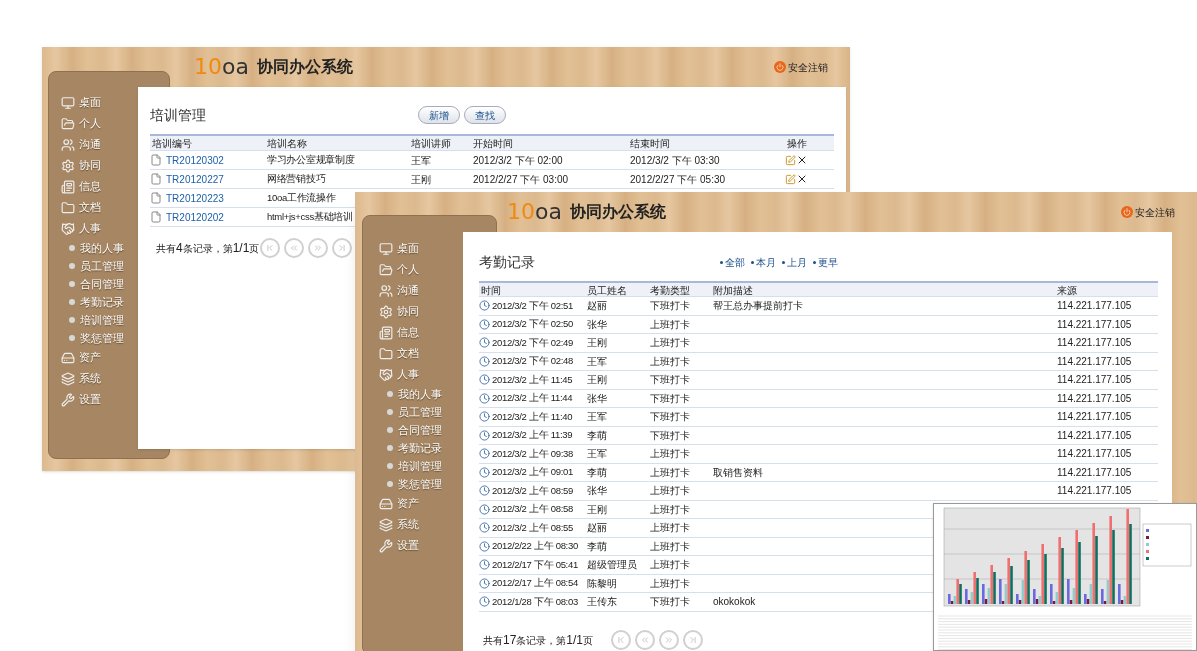  What do you see at coordinates (597, 509) in the screenshot?
I see `table-cell-text: 王刚` at bounding box center [597, 509].